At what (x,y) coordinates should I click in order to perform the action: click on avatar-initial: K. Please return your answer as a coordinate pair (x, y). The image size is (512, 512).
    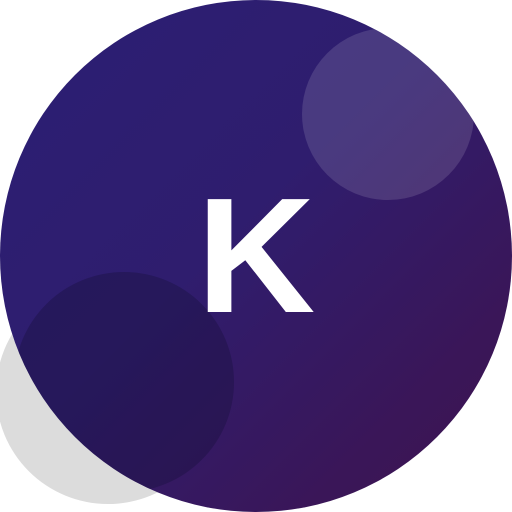
    Looking at the image, I should click on (256, 255).